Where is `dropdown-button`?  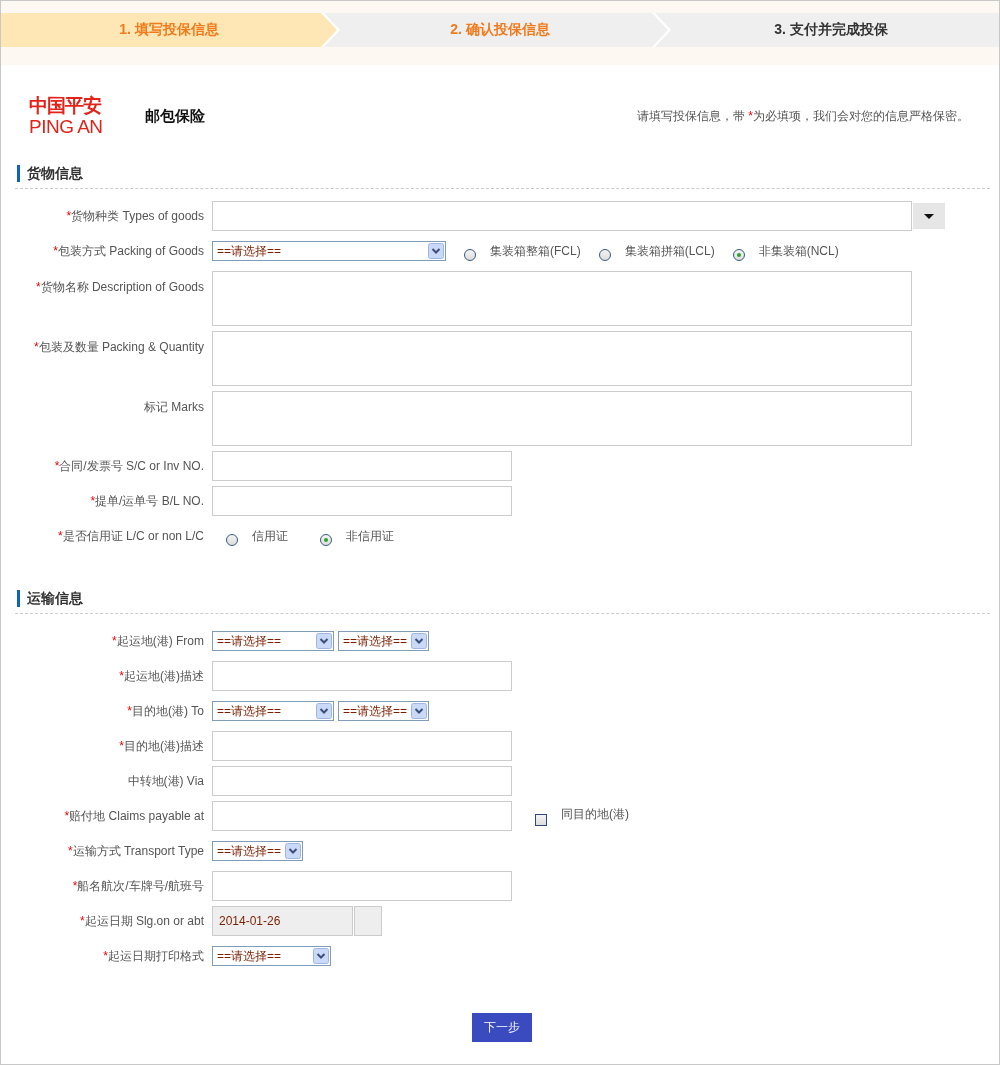 dropdown-button is located at coordinates (929, 216).